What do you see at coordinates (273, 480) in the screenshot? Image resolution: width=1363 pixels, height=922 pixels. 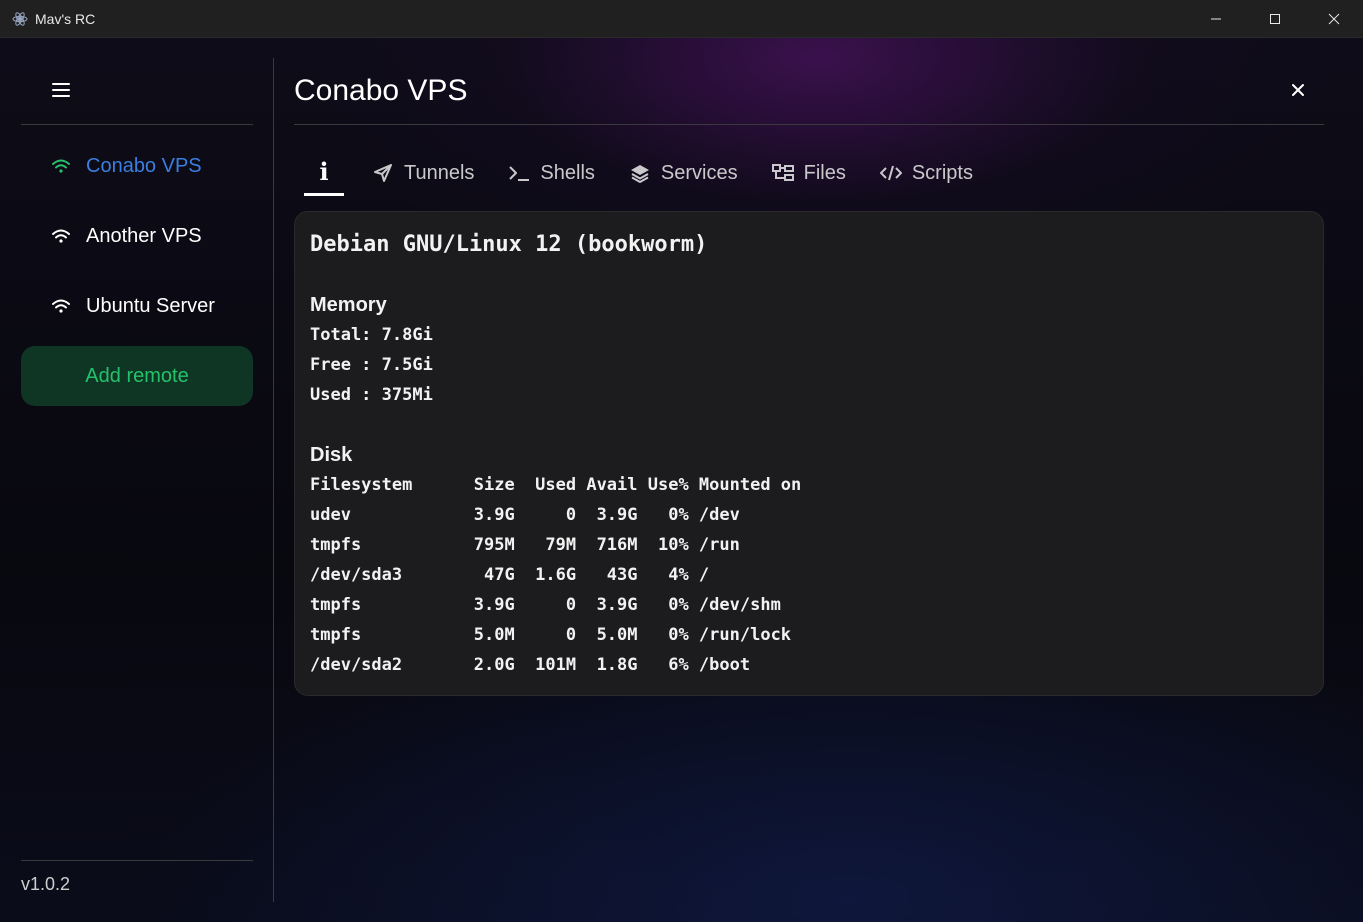 I see `sidebar-separator` at bounding box center [273, 480].